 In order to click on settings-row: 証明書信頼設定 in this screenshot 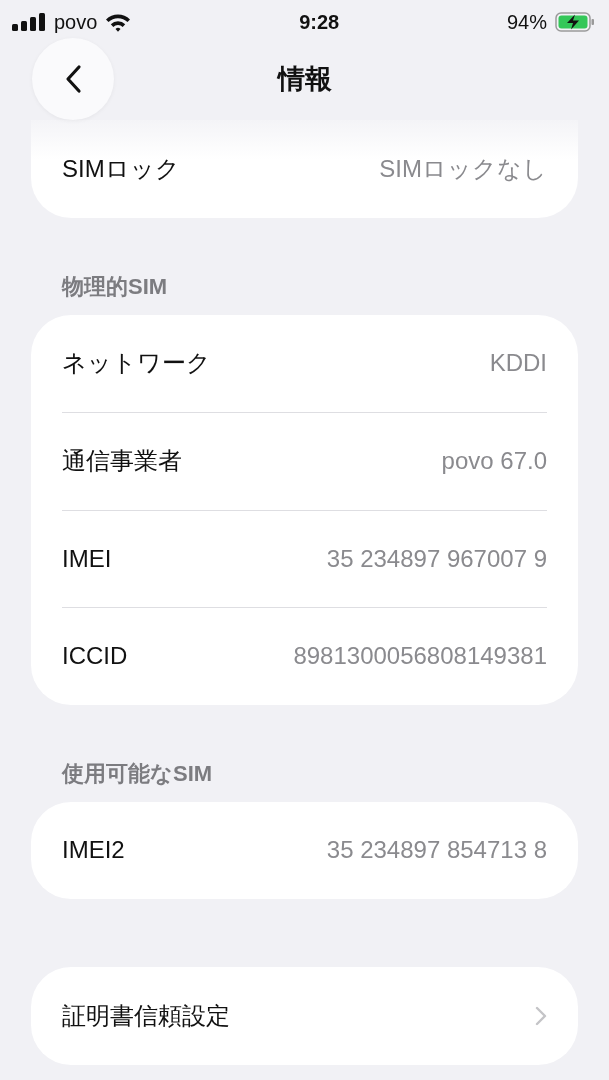, I will do `click(304, 1016)`.